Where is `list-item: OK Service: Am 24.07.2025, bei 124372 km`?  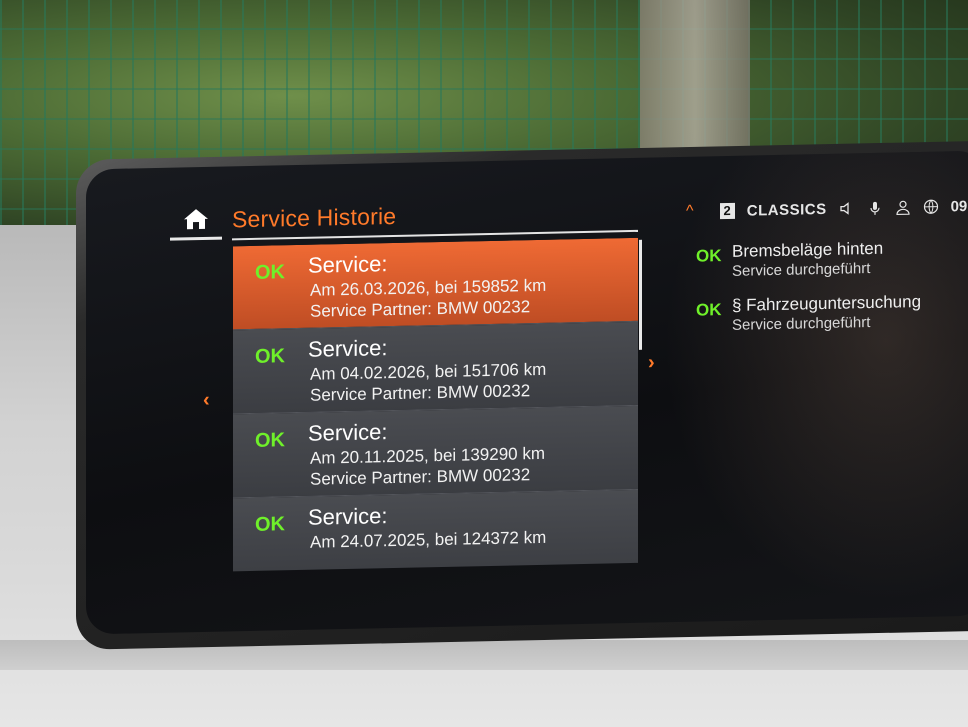 list-item: OK Service: Am 24.07.2025, bei 124372 km is located at coordinates (435, 530).